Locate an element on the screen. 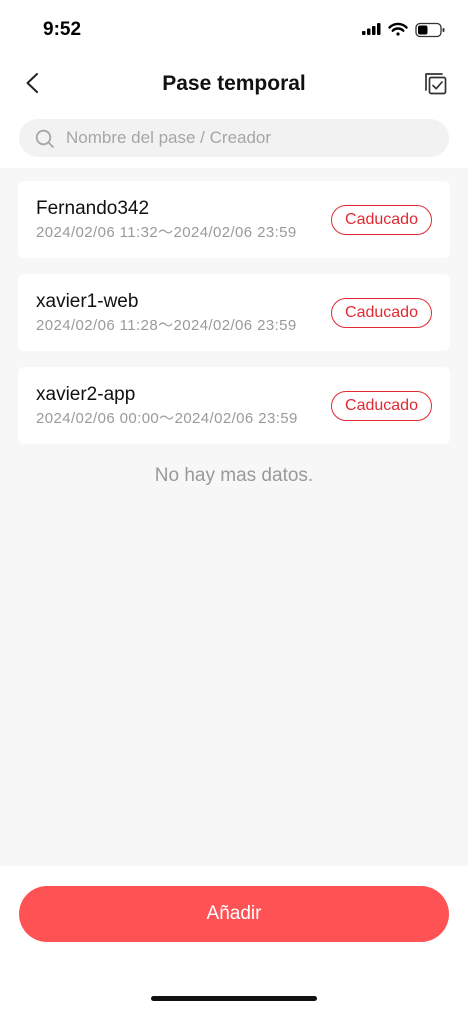  cellular-signal-icon is located at coordinates (371, 29).